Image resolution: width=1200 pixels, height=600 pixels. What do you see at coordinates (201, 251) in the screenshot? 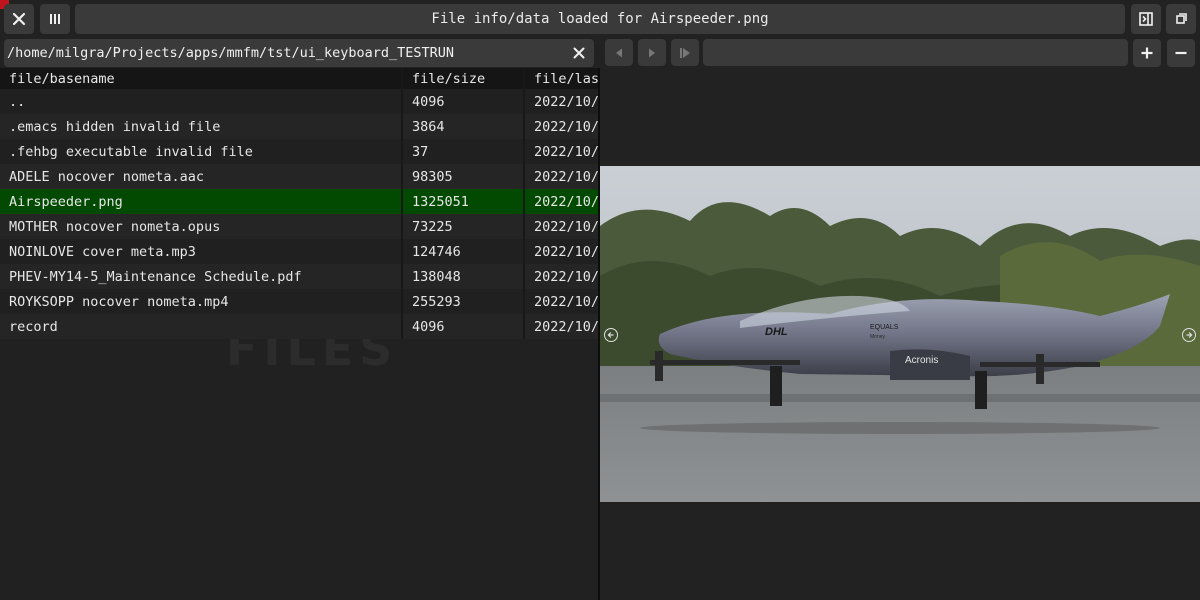
I see `cell-basename: NOINLOVE cover meta.mp3` at bounding box center [201, 251].